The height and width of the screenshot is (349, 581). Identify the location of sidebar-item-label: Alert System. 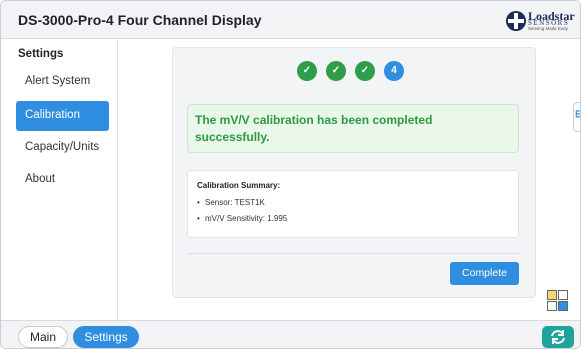
(58, 81).